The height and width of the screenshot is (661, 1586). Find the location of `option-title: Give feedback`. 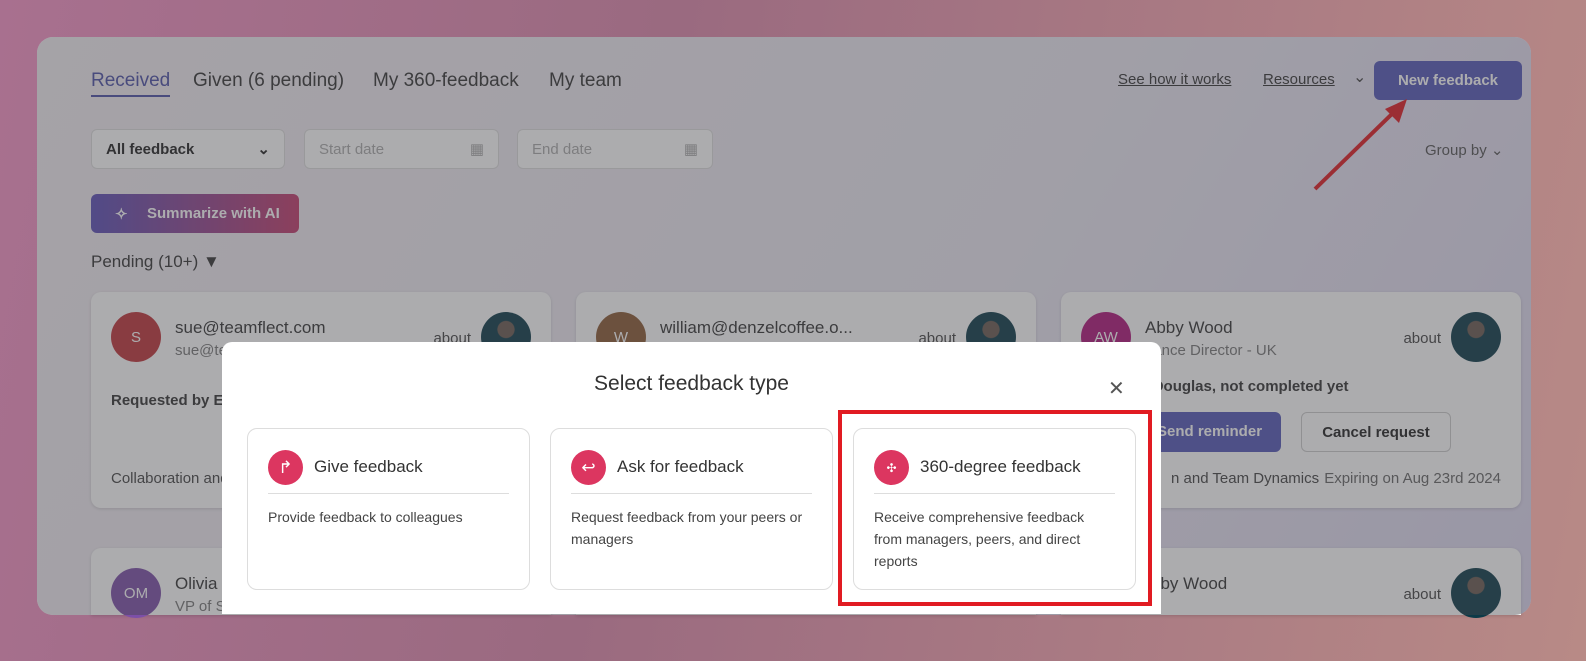

option-title: Give feedback is located at coordinates (368, 466).